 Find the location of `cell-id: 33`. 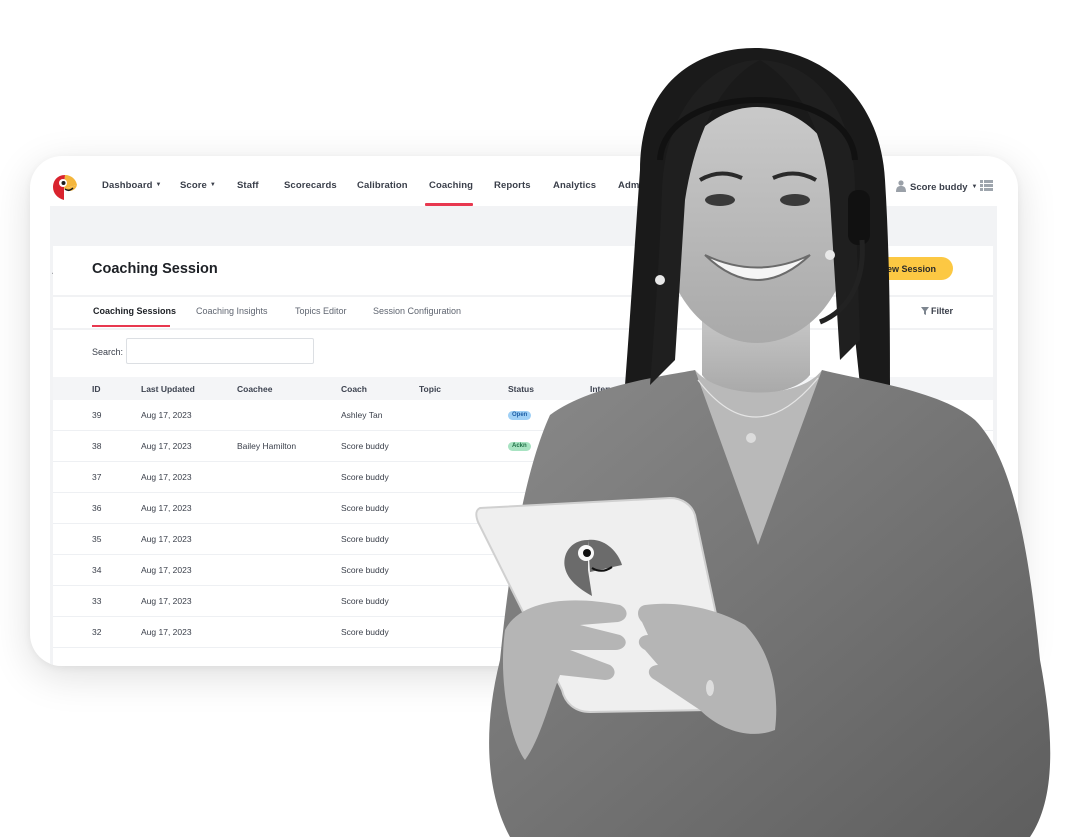

cell-id: 33 is located at coordinates (97, 601).